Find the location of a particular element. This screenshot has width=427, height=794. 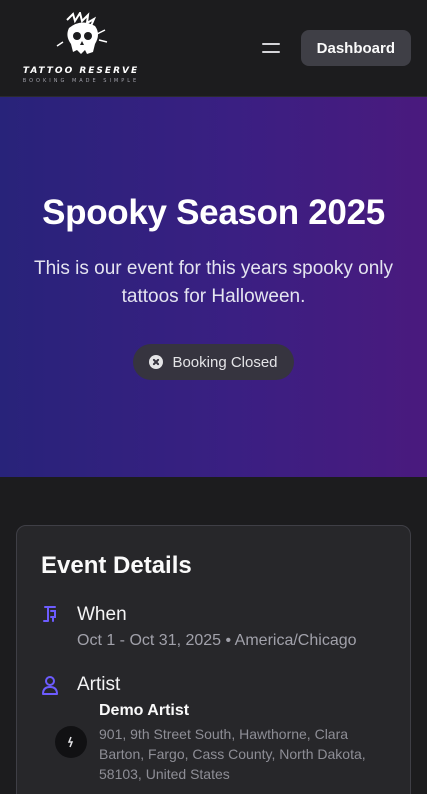

event-date-range: Oct 1 - Oct 31, 2025 • America/Chicago is located at coordinates (217, 640).